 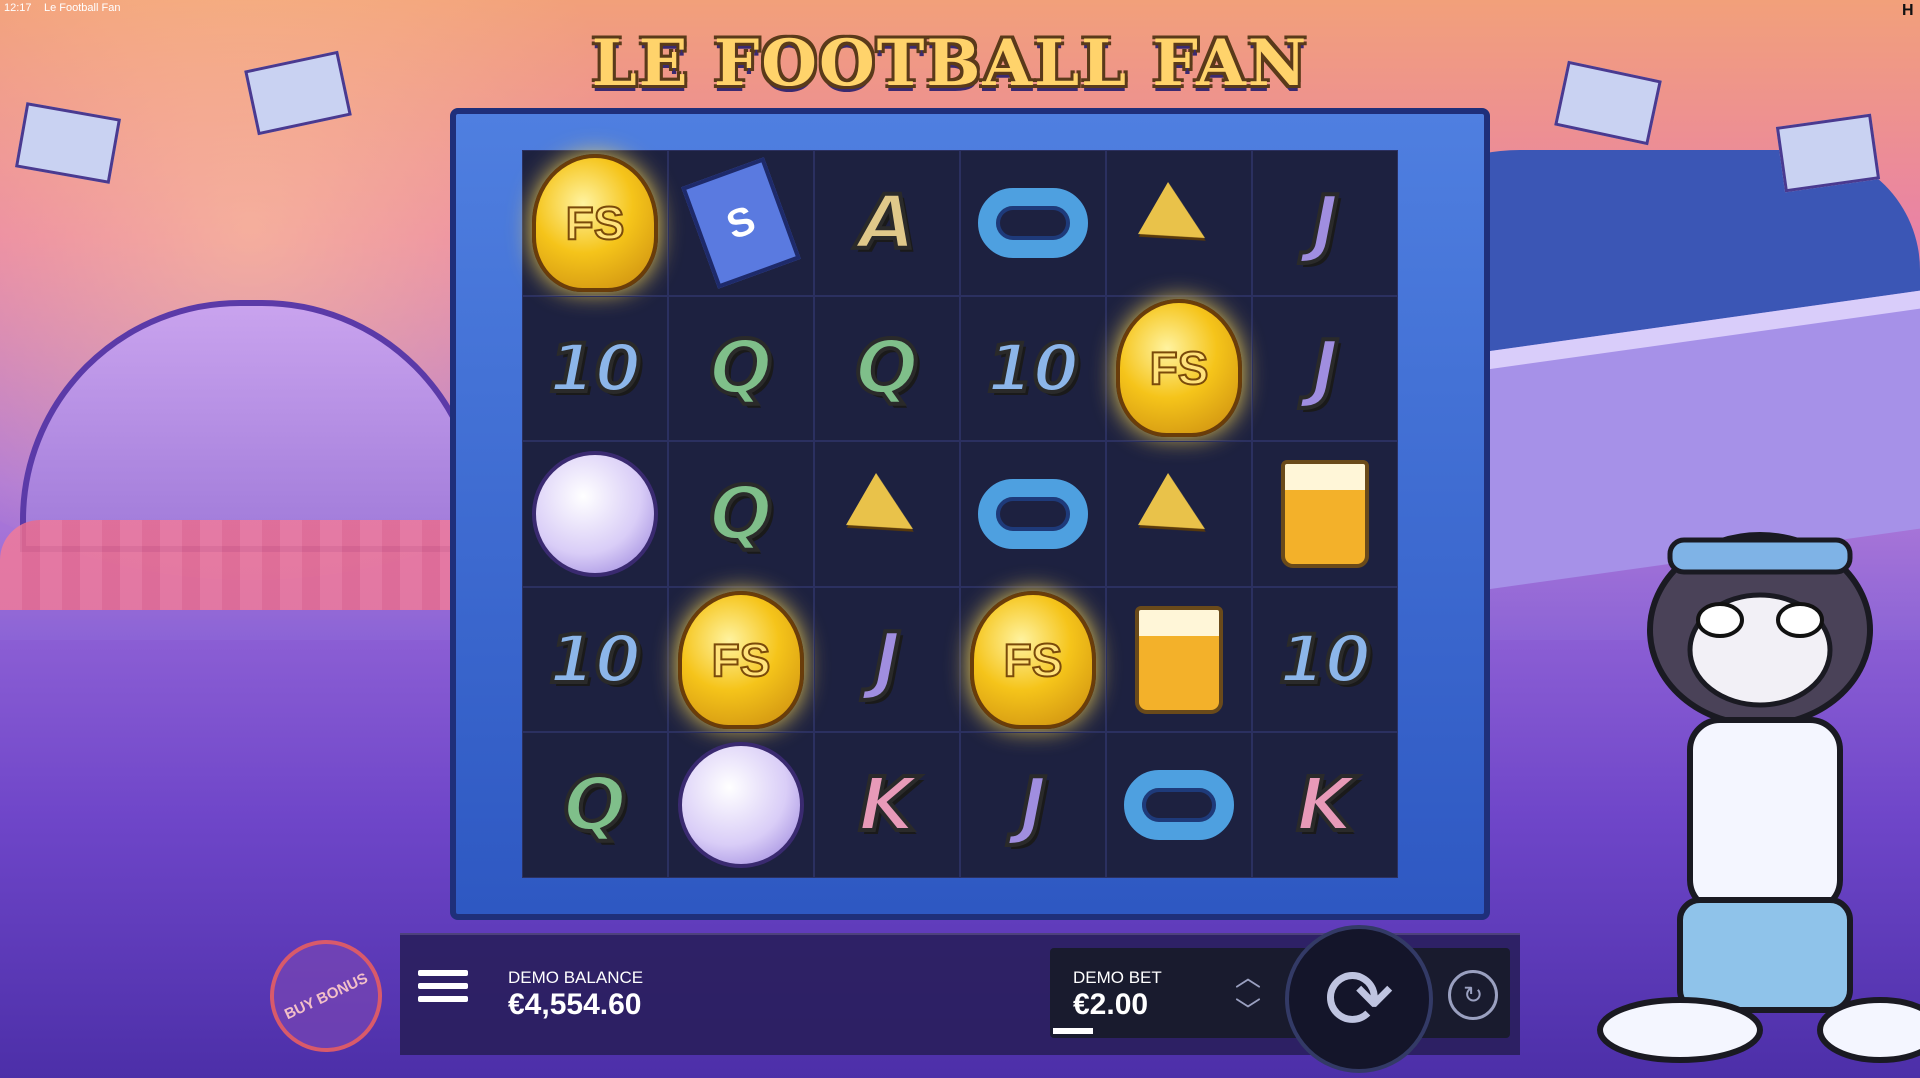 I want to click on window-title: Le Football Fan, so click(x=82, y=8).